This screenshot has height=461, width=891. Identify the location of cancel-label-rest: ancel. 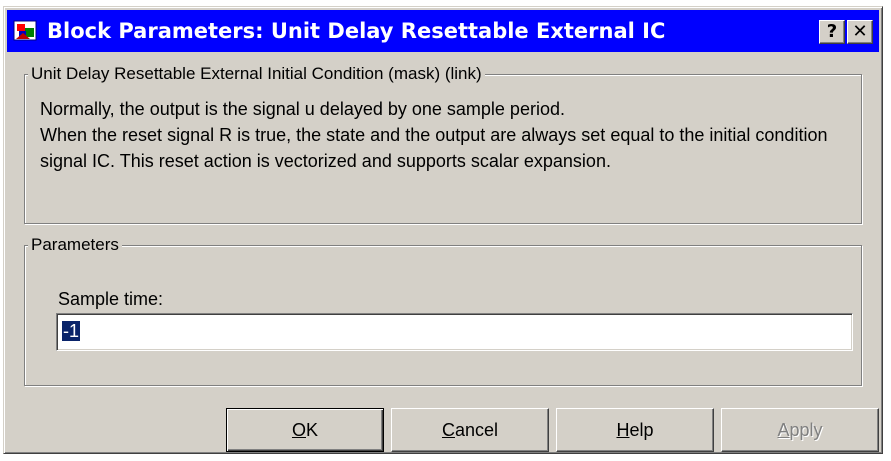
(476, 430).